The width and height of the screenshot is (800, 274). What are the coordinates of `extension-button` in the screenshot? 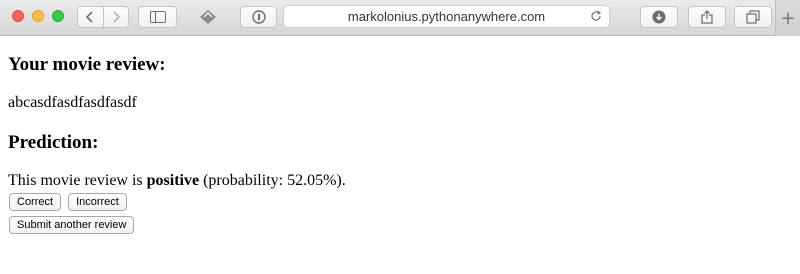 It's located at (208, 17).